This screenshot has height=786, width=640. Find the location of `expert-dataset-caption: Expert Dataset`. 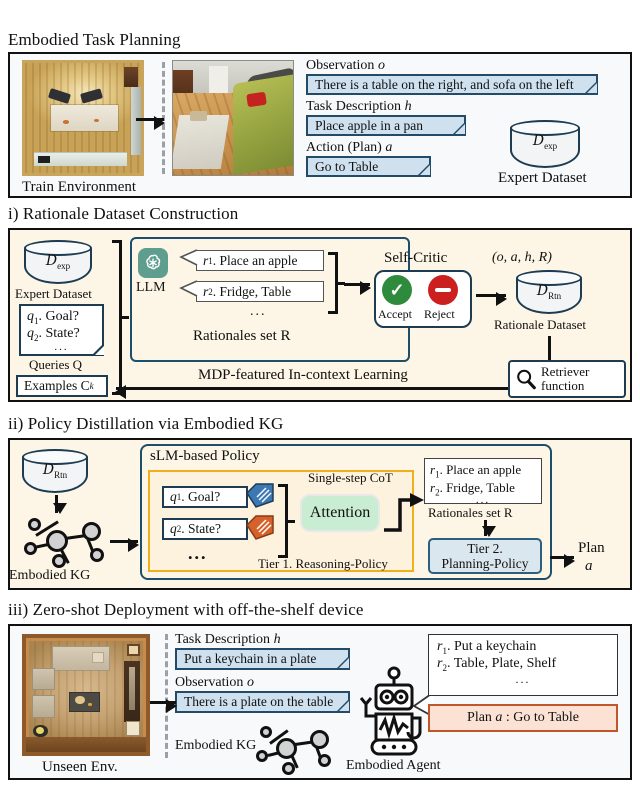

expert-dataset-caption: Expert Dataset is located at coordinates (542, 178).